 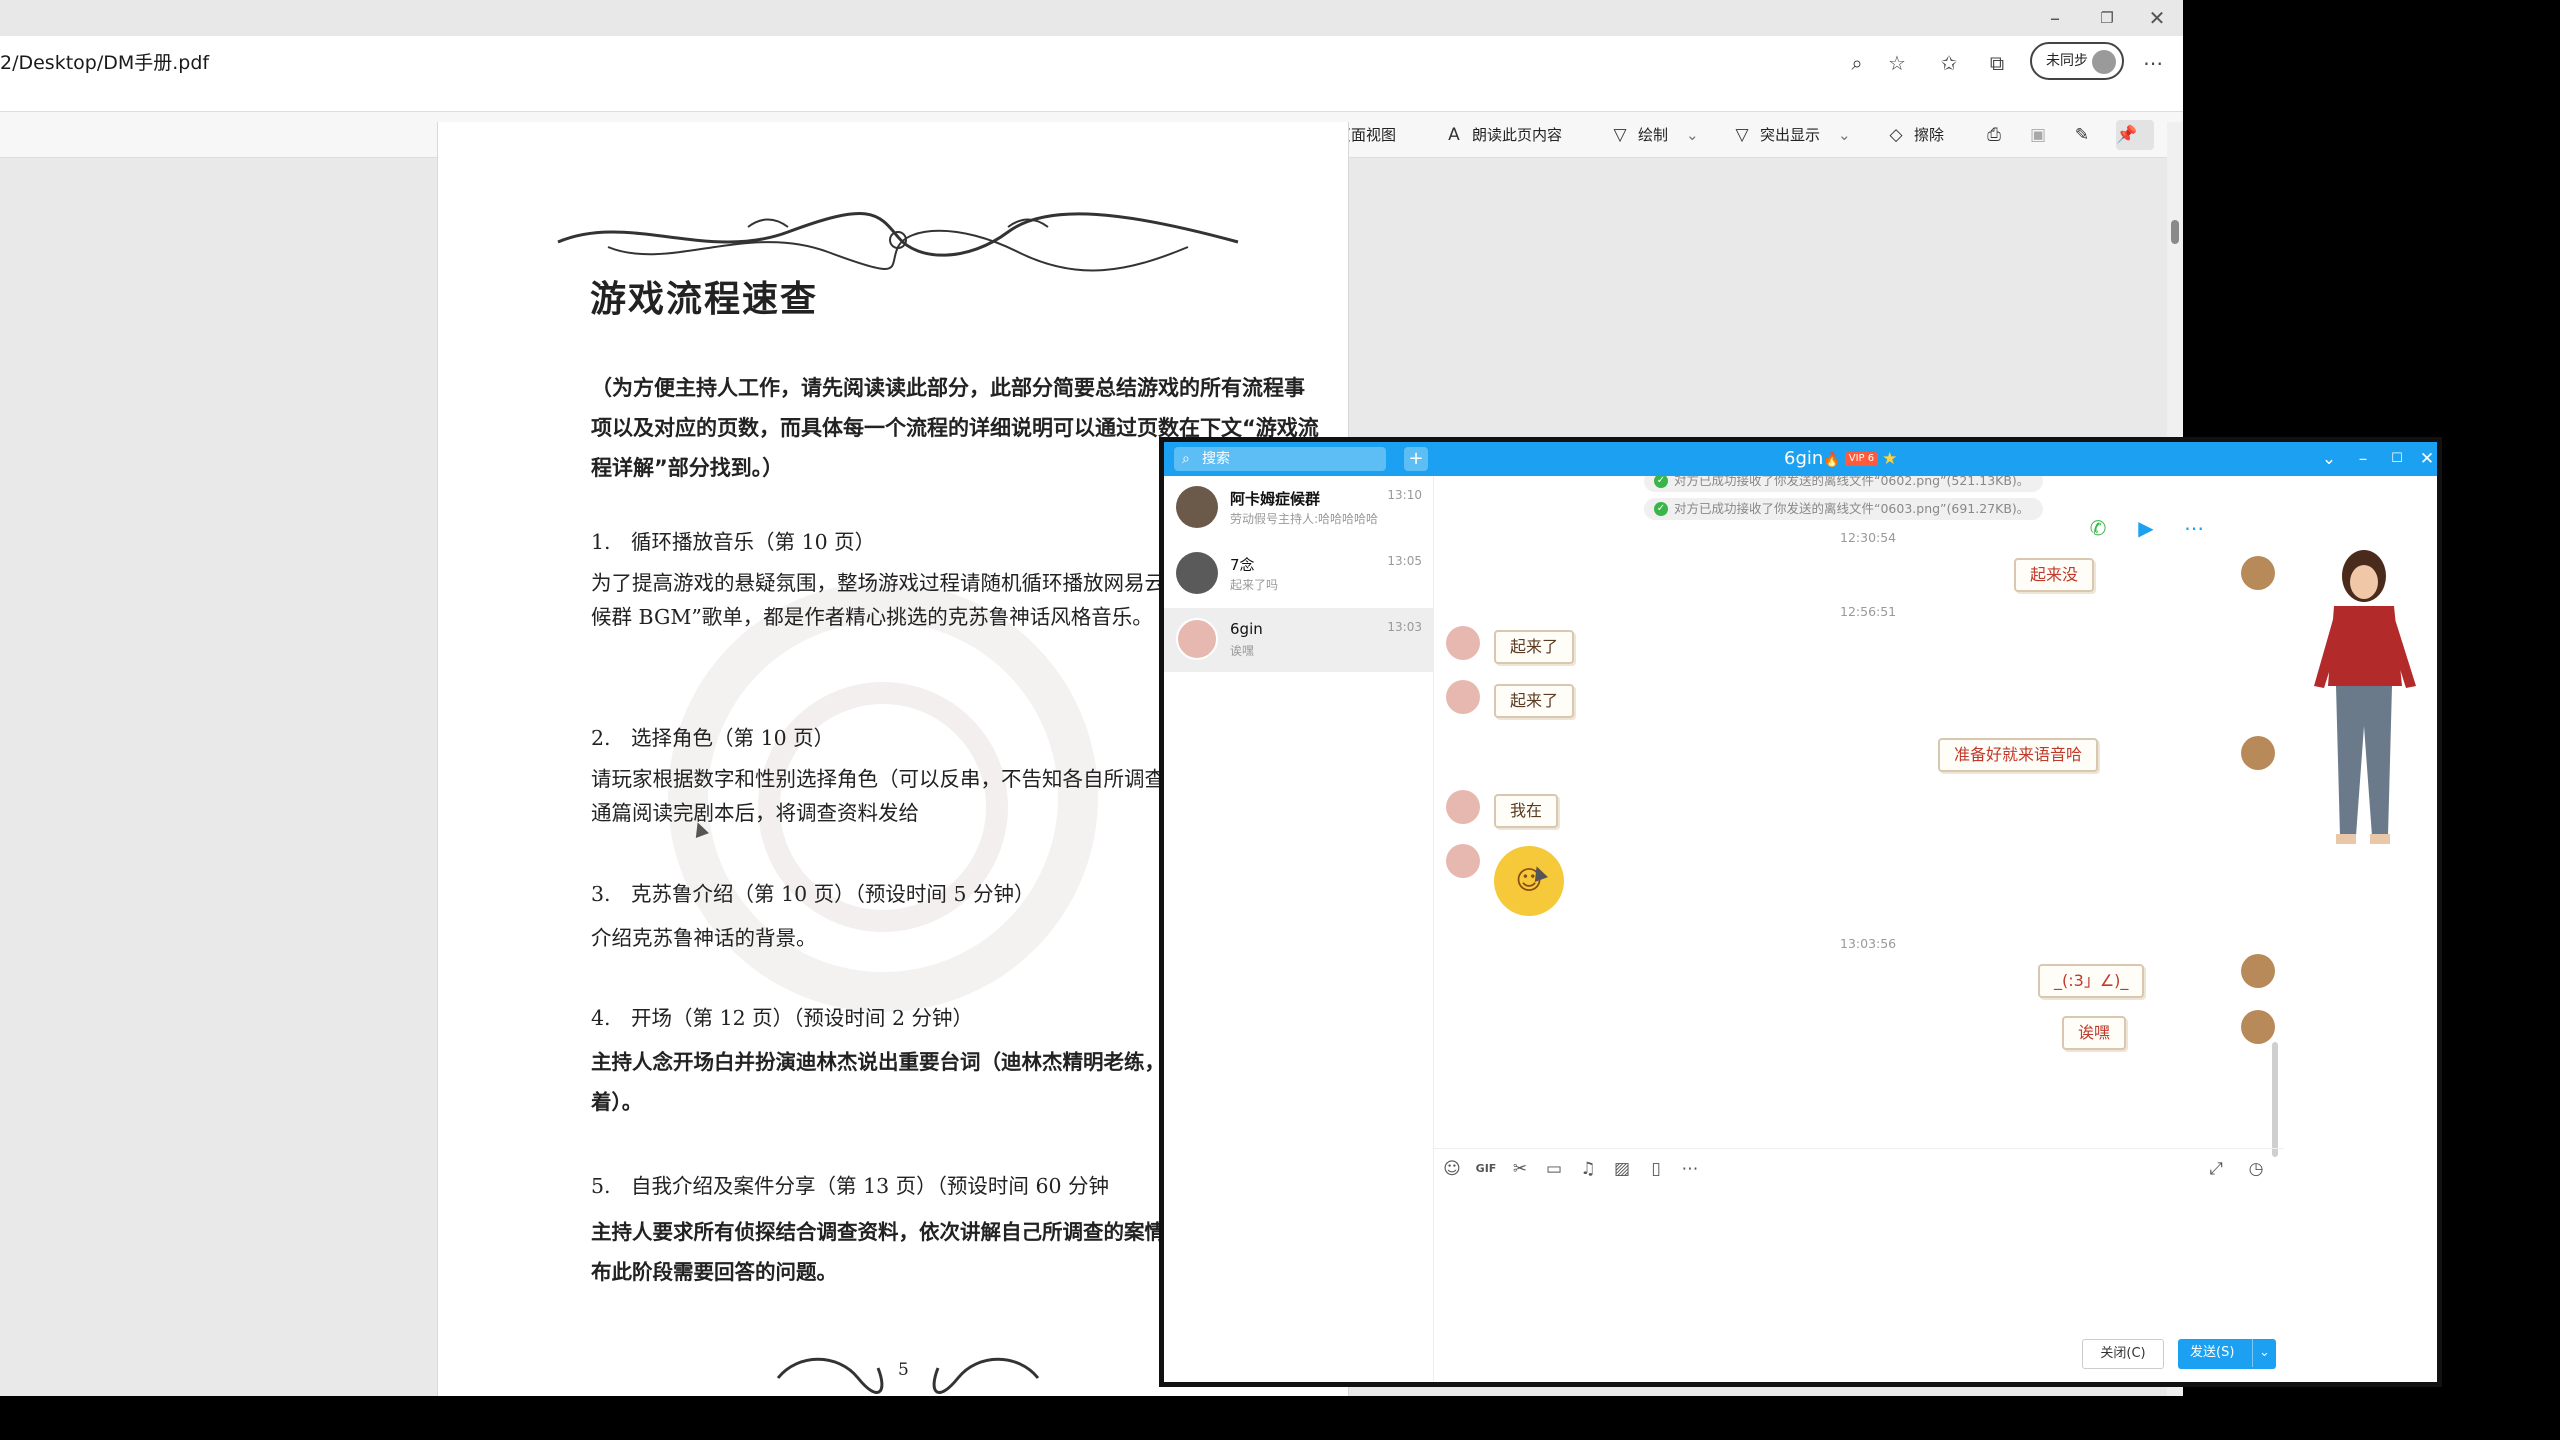 I want to click on search-placeholder: 搜索, so click(x=1216, y=459).